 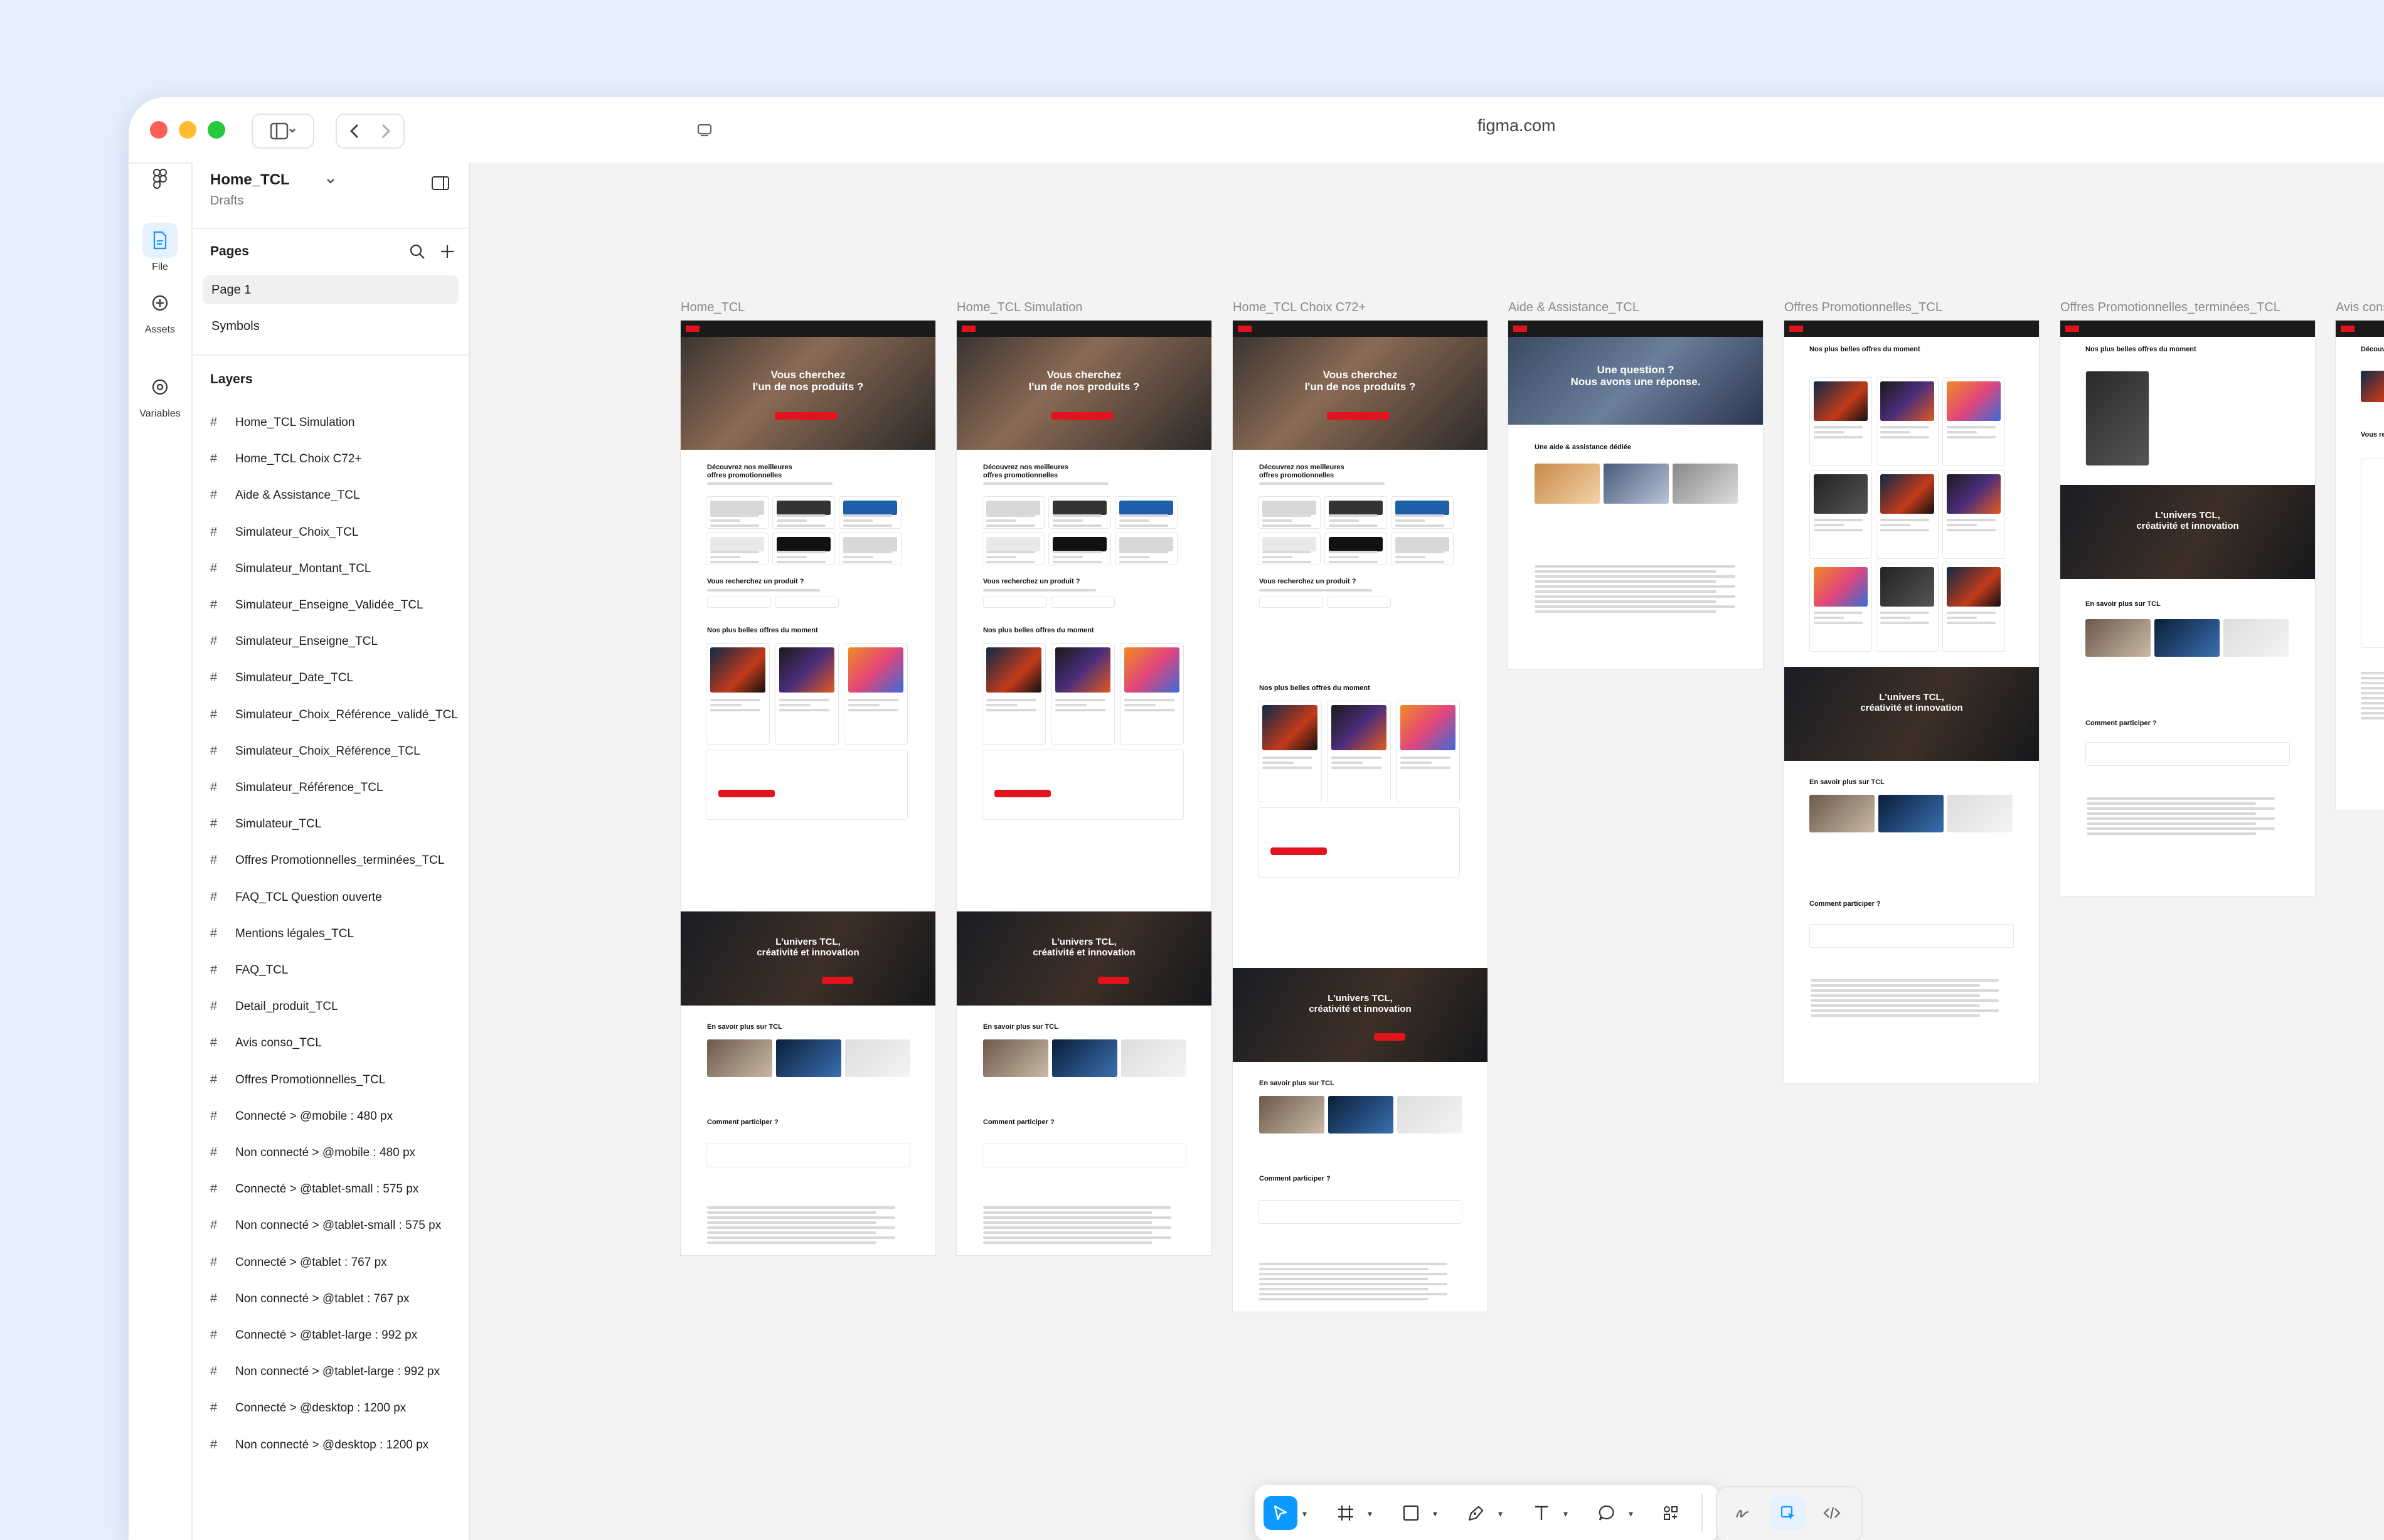 I want to click on pen-tool-button, so click(x=1476, y=1513).